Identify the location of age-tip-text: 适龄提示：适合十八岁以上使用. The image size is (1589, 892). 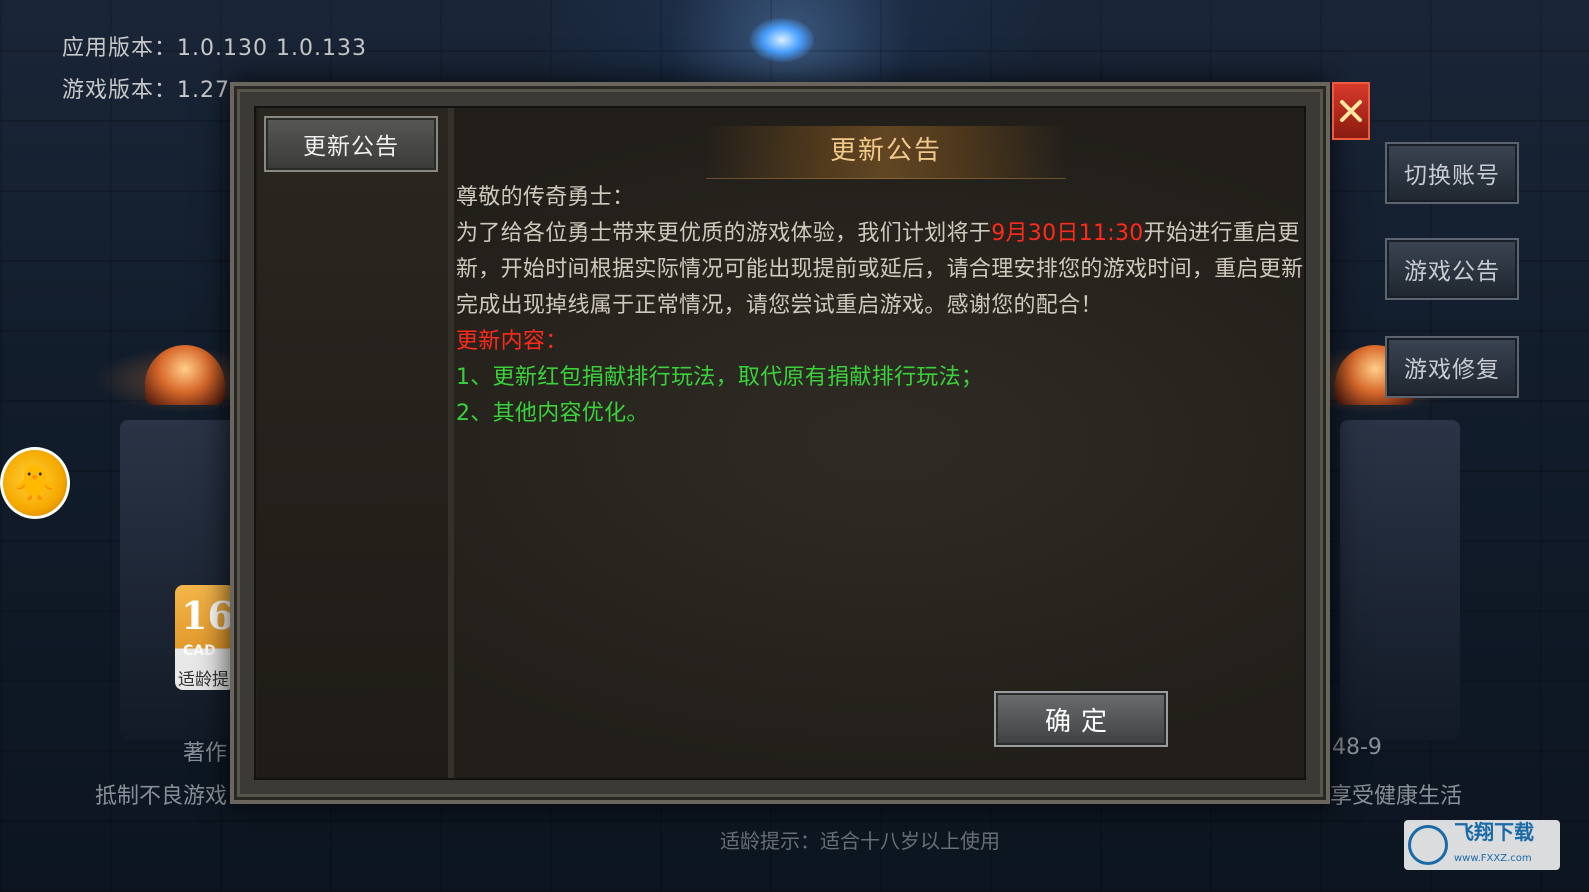
(860, 841).